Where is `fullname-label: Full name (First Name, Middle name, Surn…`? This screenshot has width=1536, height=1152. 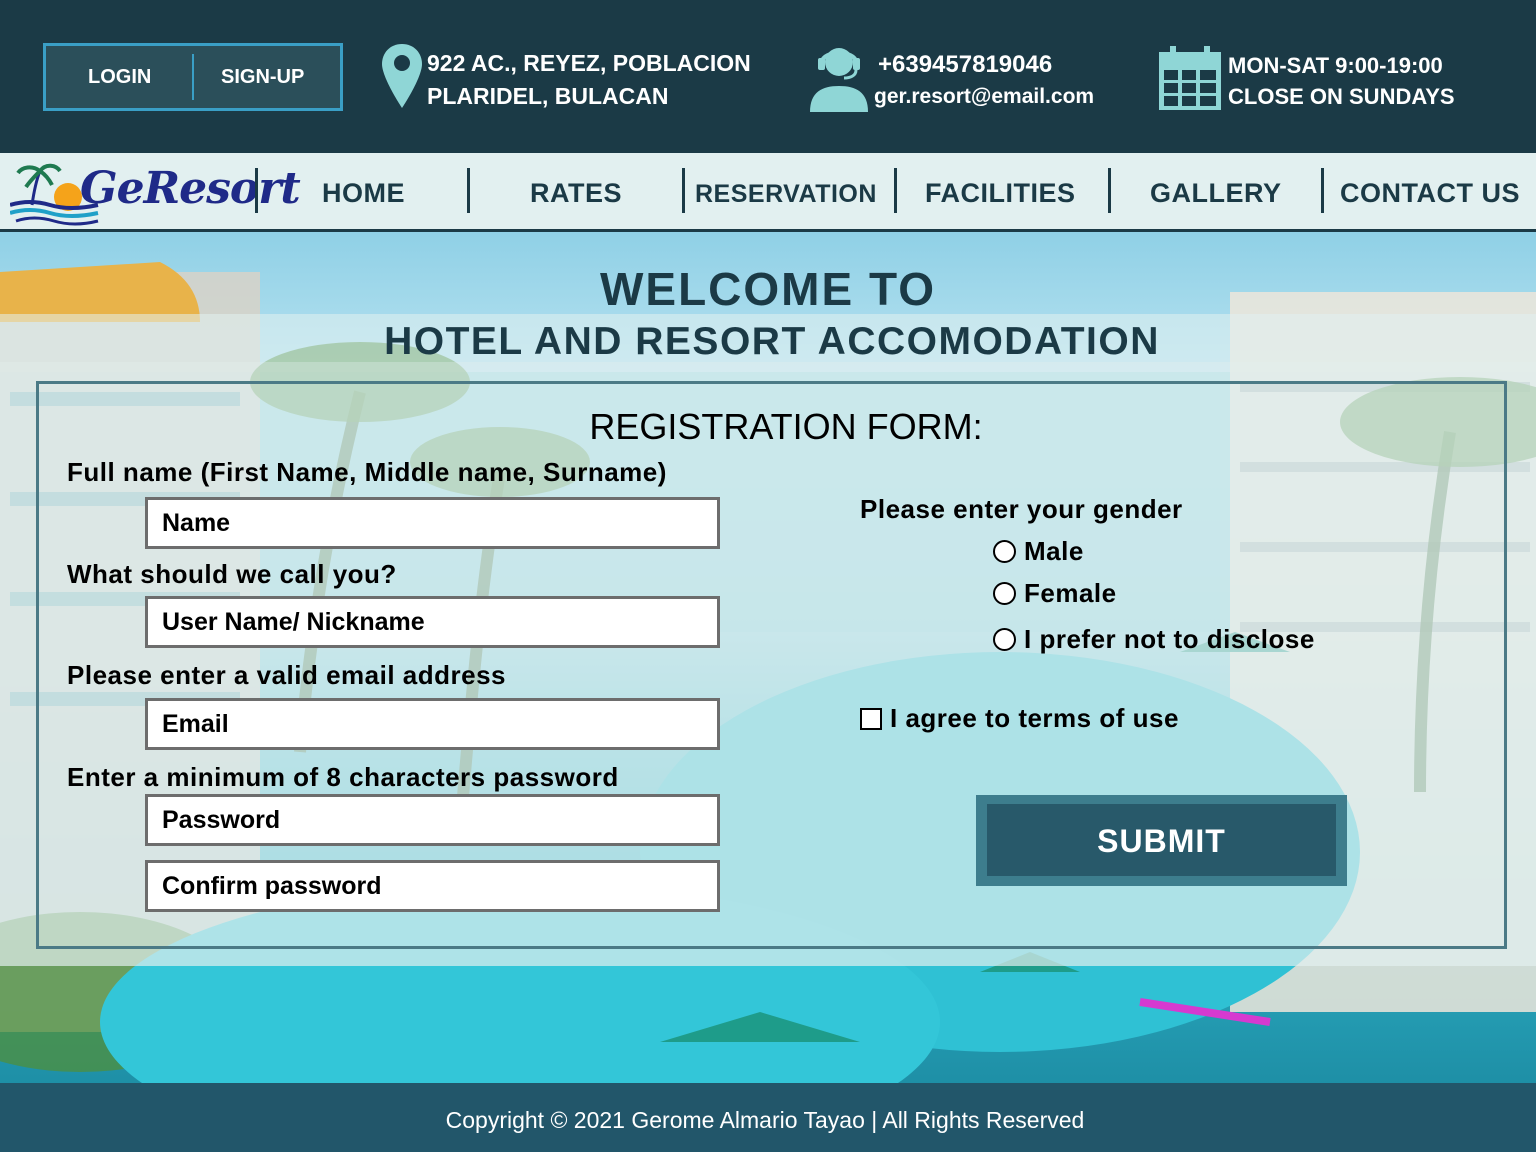
fullname-label: Full name (First Name, Middle name, Surn… is located at coordinates (367, 472).